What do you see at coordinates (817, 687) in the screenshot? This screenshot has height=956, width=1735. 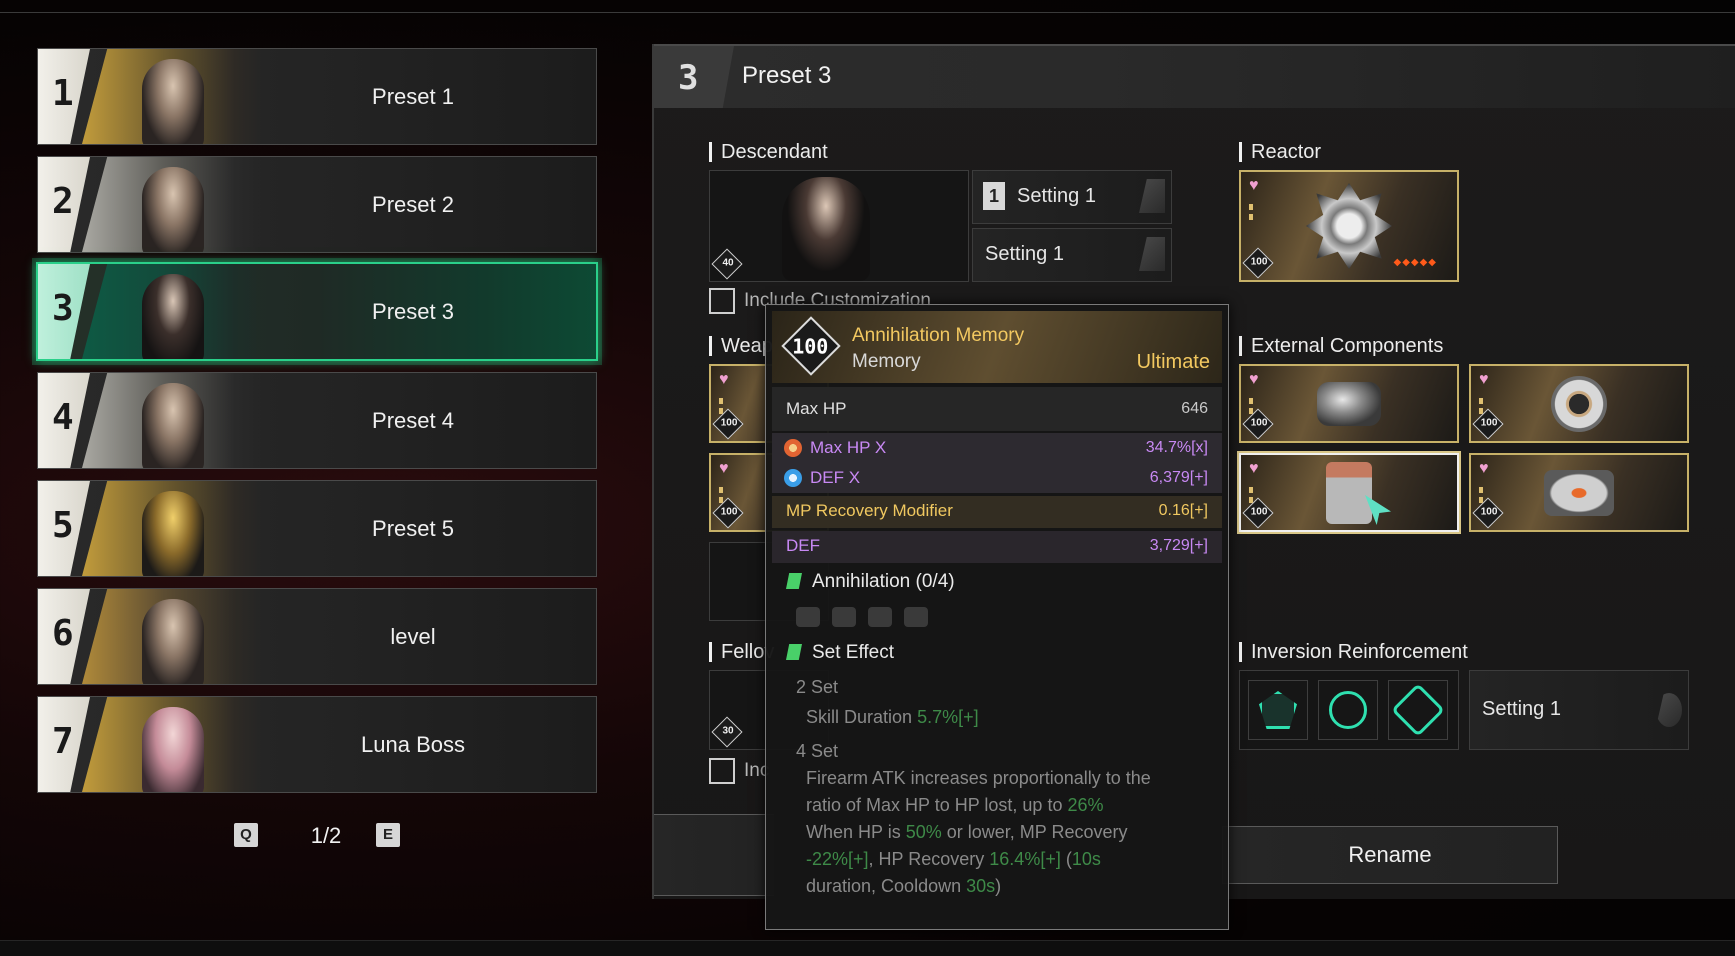 I see `two-set-title: 2 Set` at bounding box center [817, 687].